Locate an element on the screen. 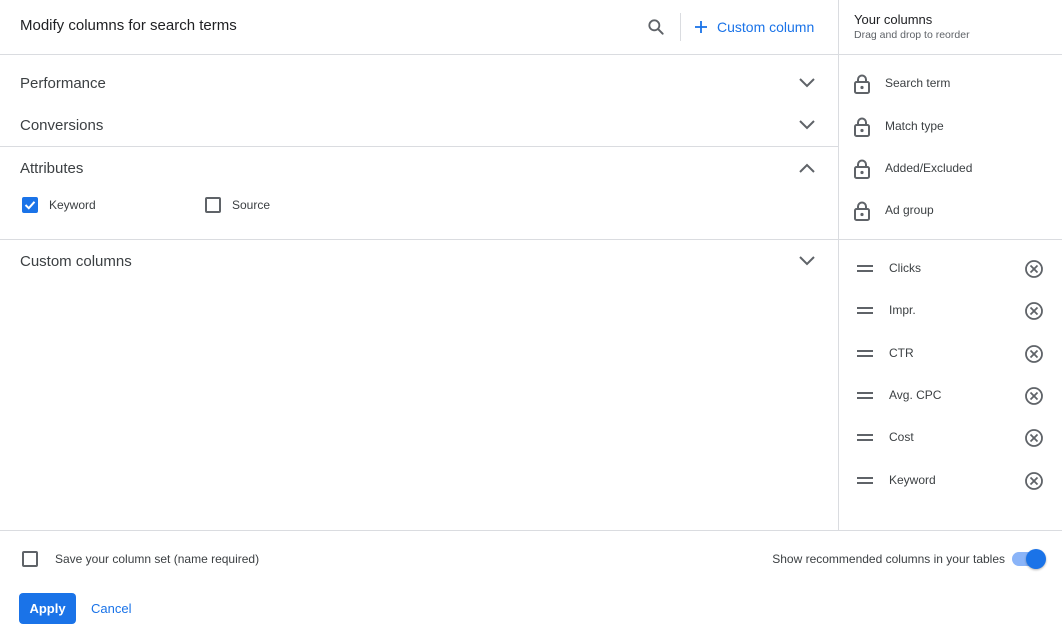 This screenshot has width=1062, height=634. source-checkbox is located at coordinates (213, 205).